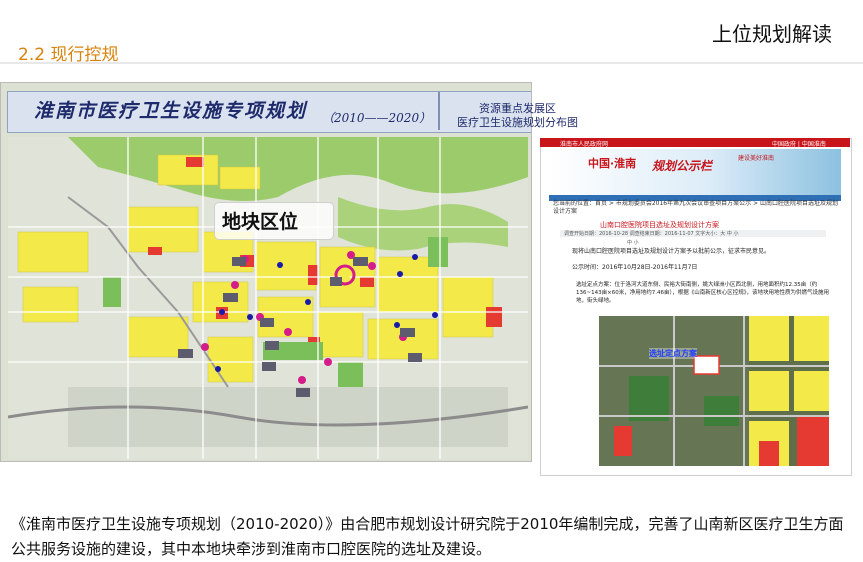 This screenshot has width=863, height=562. Describe the element at coordinates (431, 63) in the screenshot. I see `header-divider` at that location.